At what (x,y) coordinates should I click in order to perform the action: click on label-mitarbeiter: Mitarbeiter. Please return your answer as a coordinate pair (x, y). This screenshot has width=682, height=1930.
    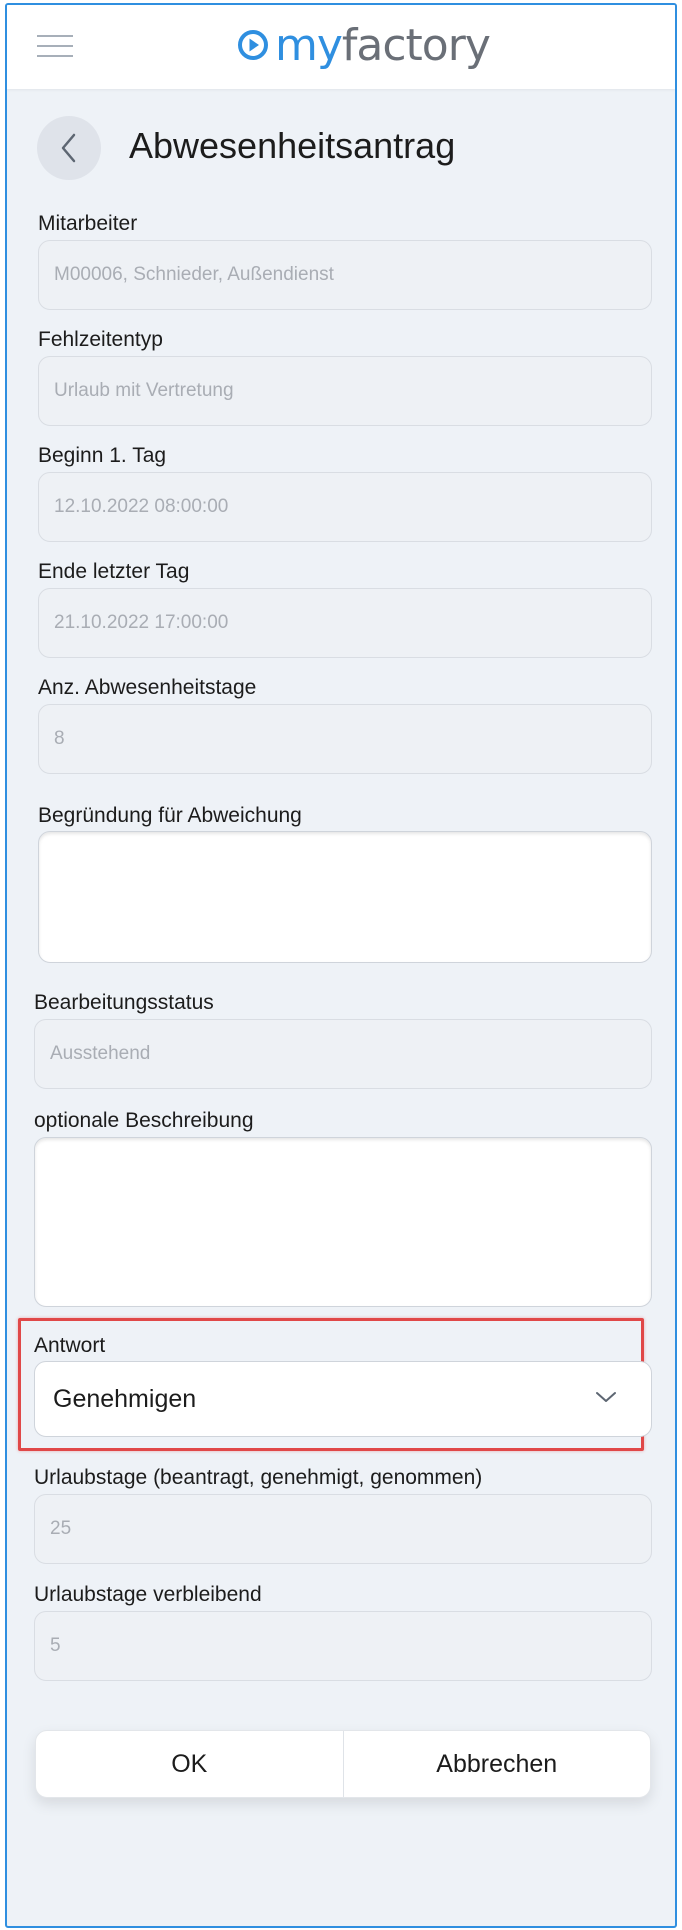
    Looking at the image, I should click on (88, 223).